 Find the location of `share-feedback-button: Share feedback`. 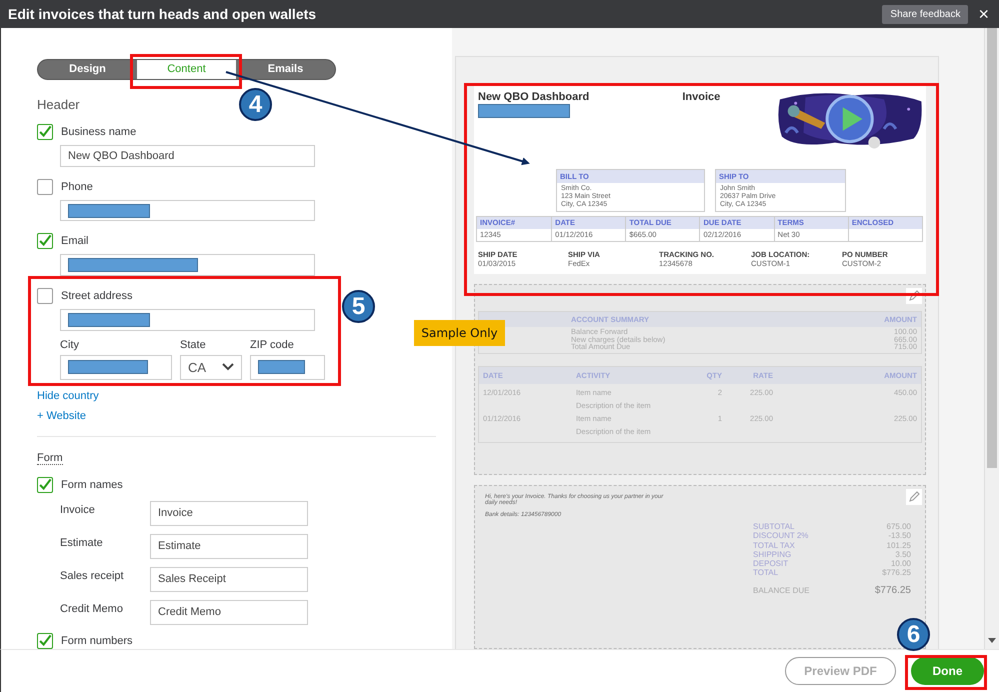

share-feedback-button: Share feedback is located at coordinates (925, 14).